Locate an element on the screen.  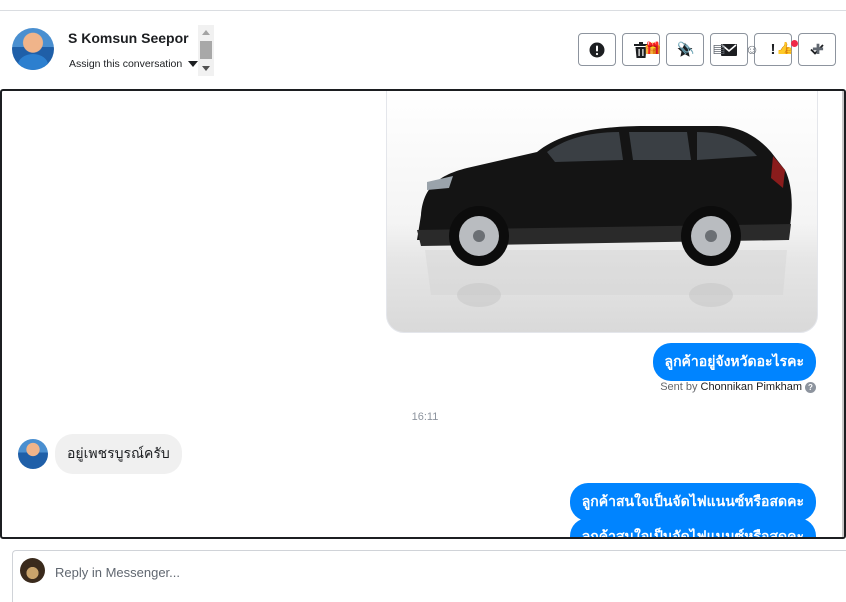
contact-name: S Komsun Seepor is located at coordinates (128, 38).